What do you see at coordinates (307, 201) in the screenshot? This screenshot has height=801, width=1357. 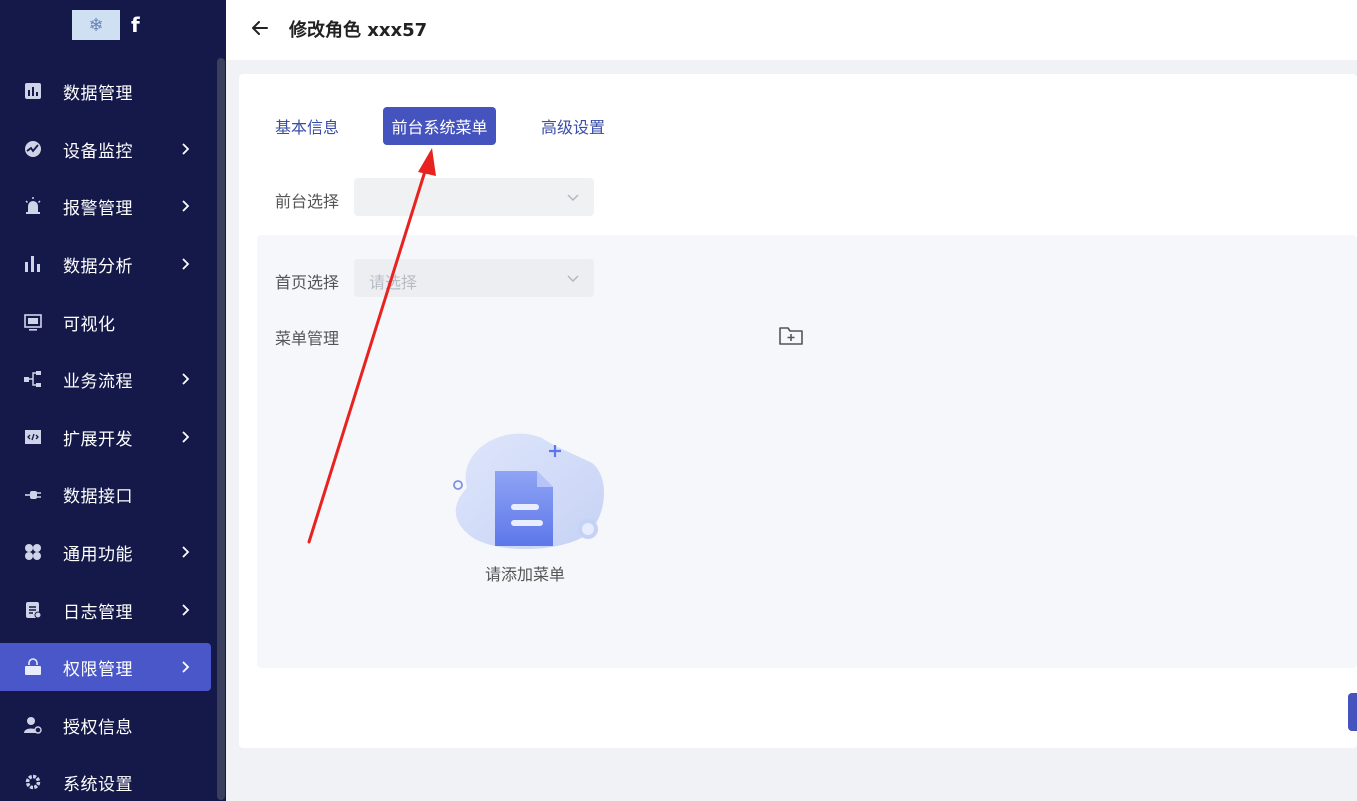 I see `frontend-select-label: 前台选择` at bounding box center [307, 201].